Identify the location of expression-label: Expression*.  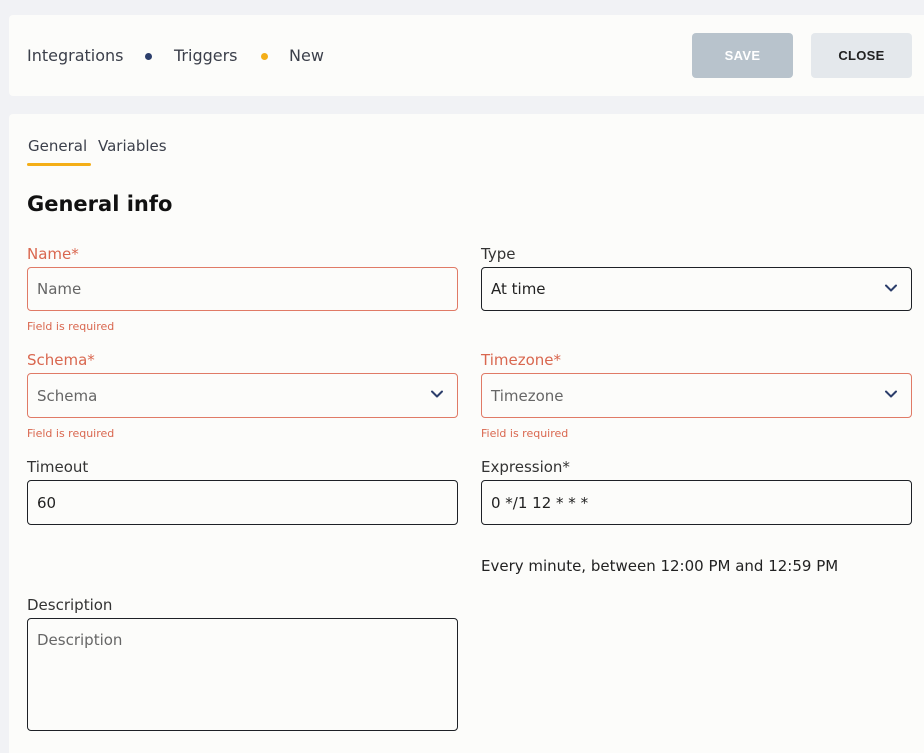
(525, 467).